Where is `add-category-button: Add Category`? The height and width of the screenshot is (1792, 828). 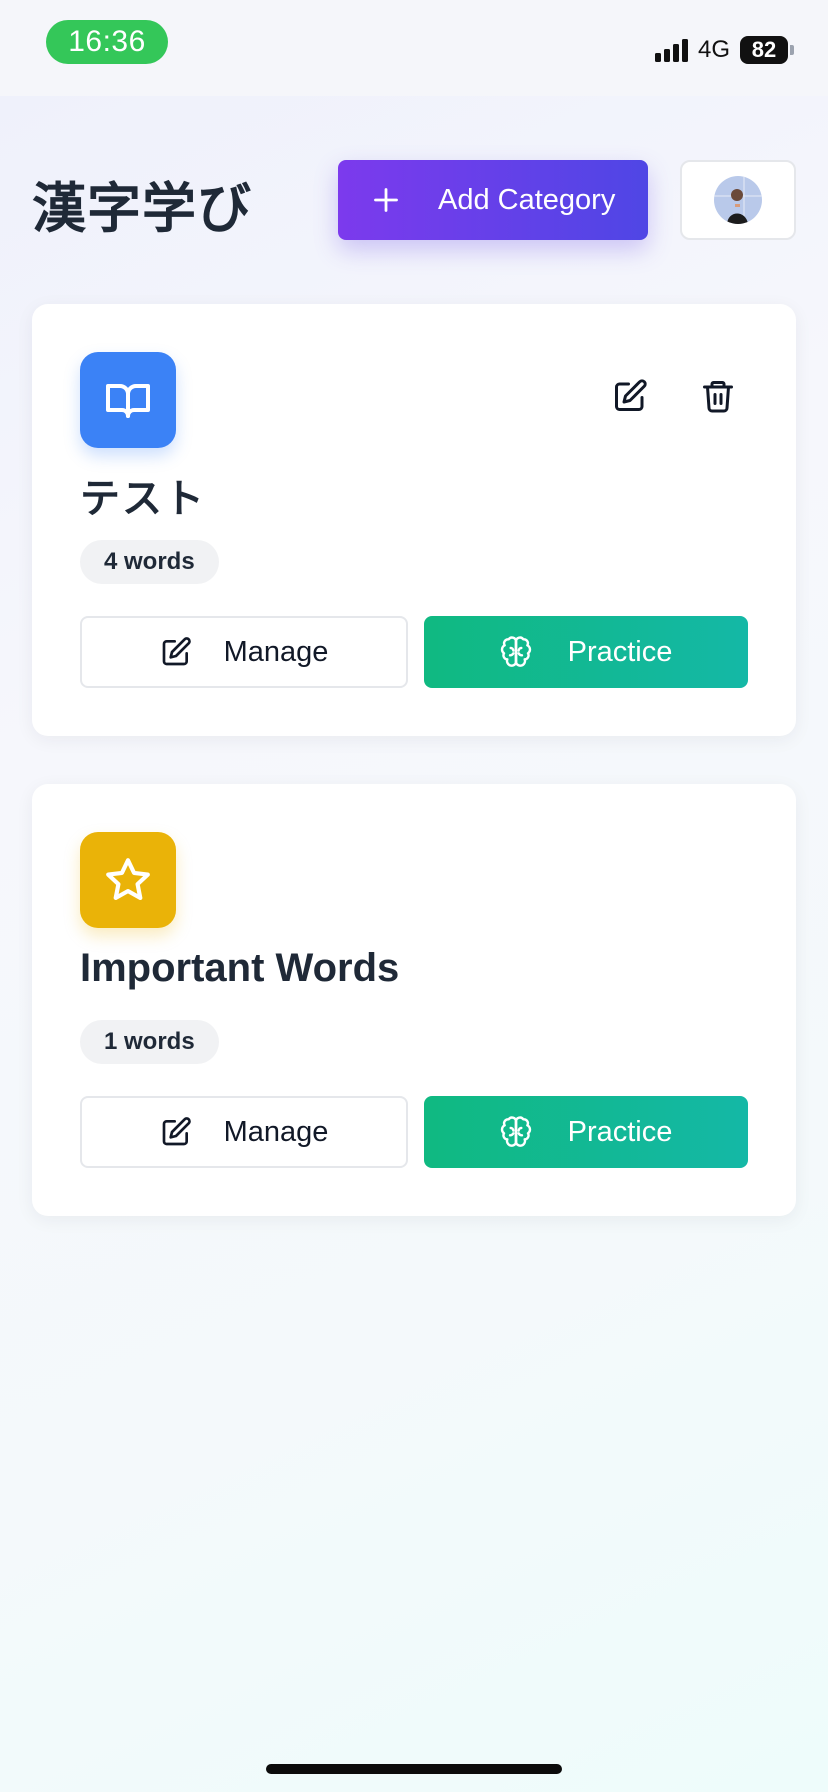
add-category-button: Add Category is located at coordinates (493, 200).